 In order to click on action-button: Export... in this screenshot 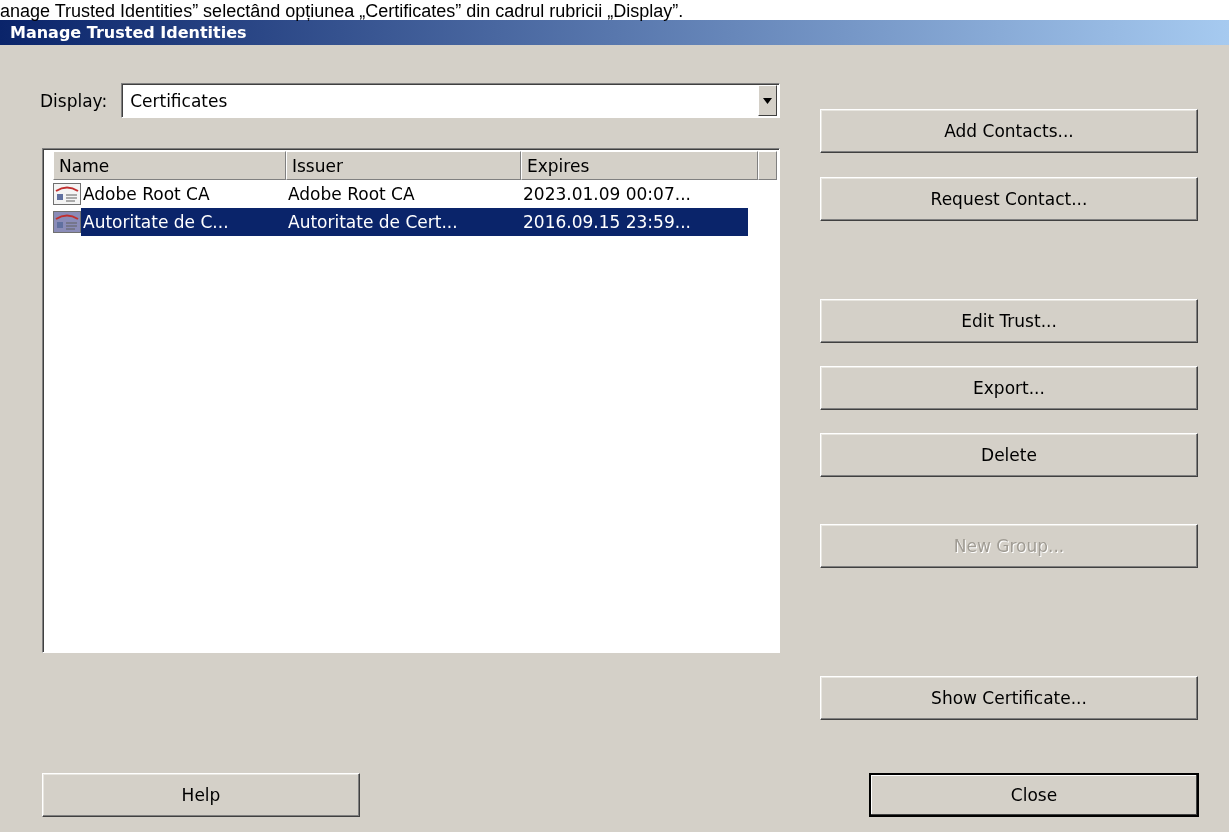, I will do `click(1009, 388)`.